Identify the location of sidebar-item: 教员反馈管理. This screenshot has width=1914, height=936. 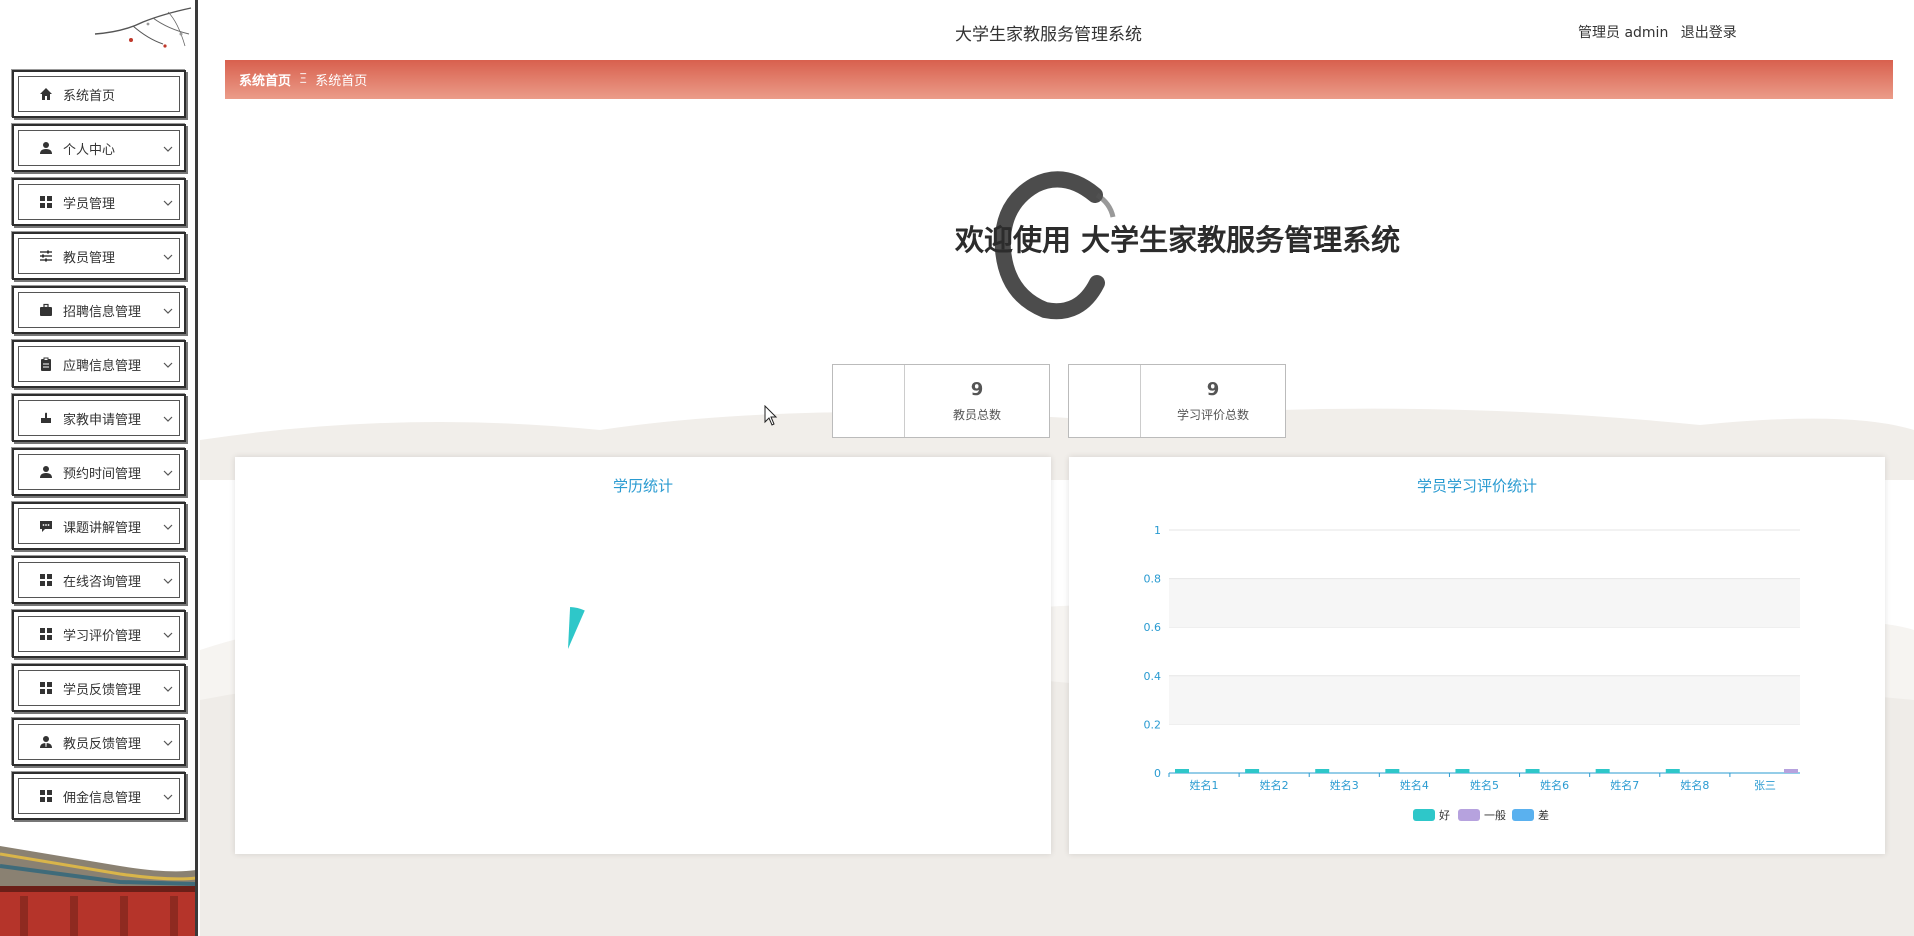
(99, 742).